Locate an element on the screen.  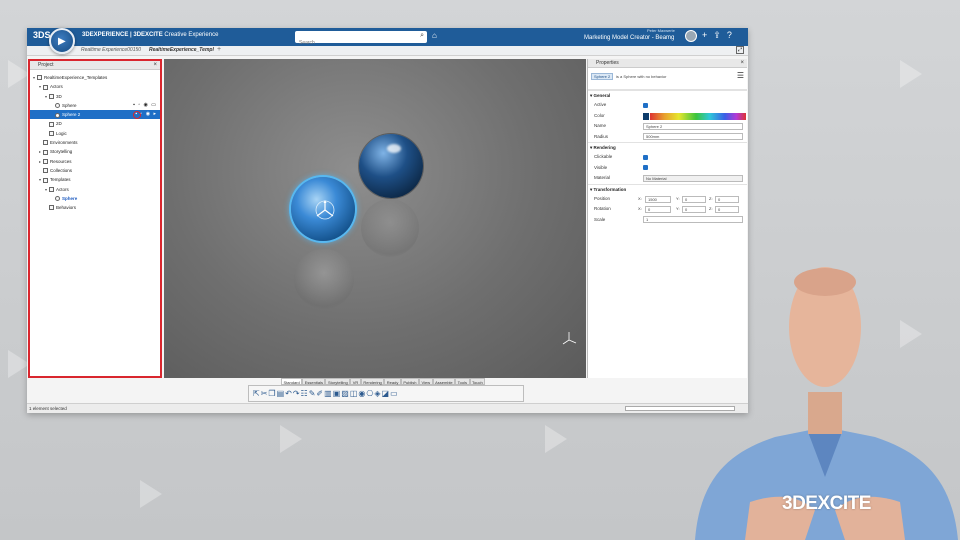
color-gradient-picker is located at coordinates (698, 116).